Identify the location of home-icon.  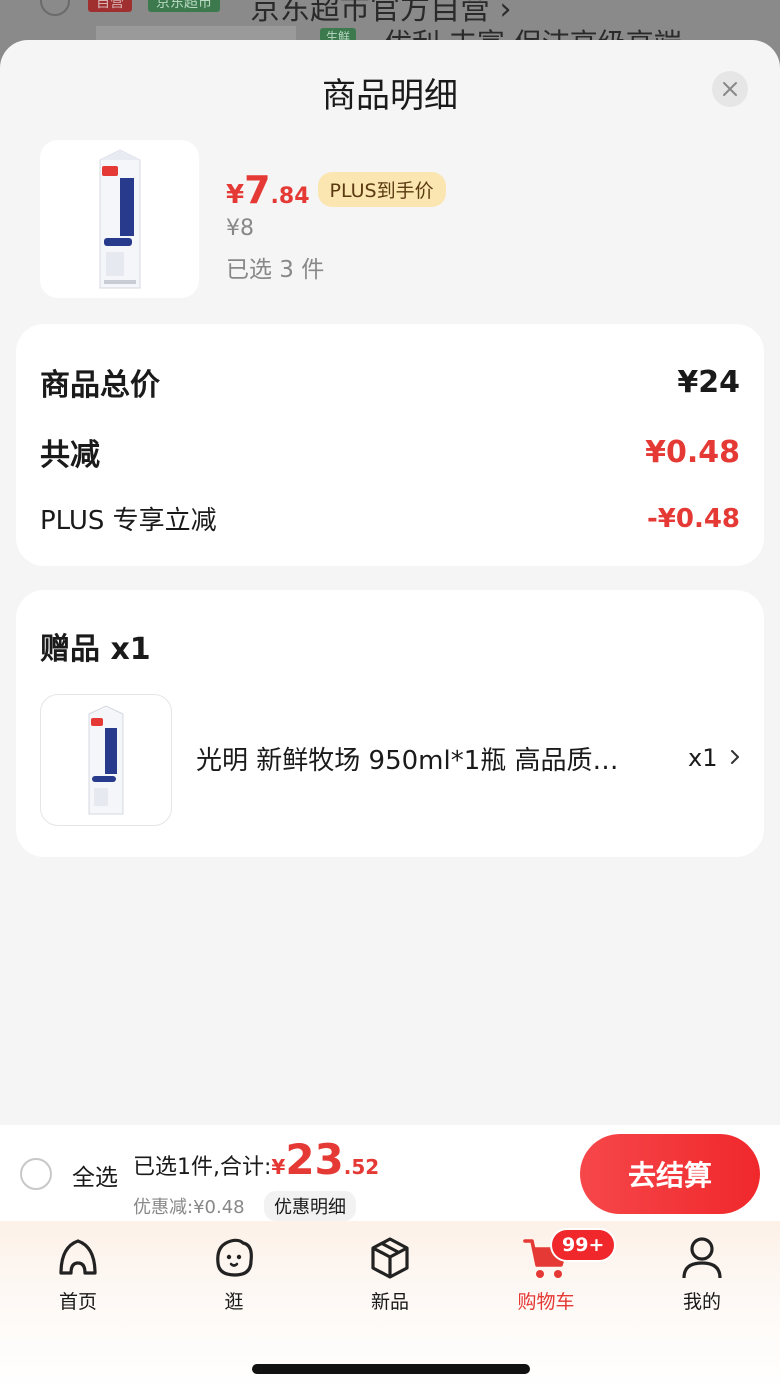
(78, 1257).